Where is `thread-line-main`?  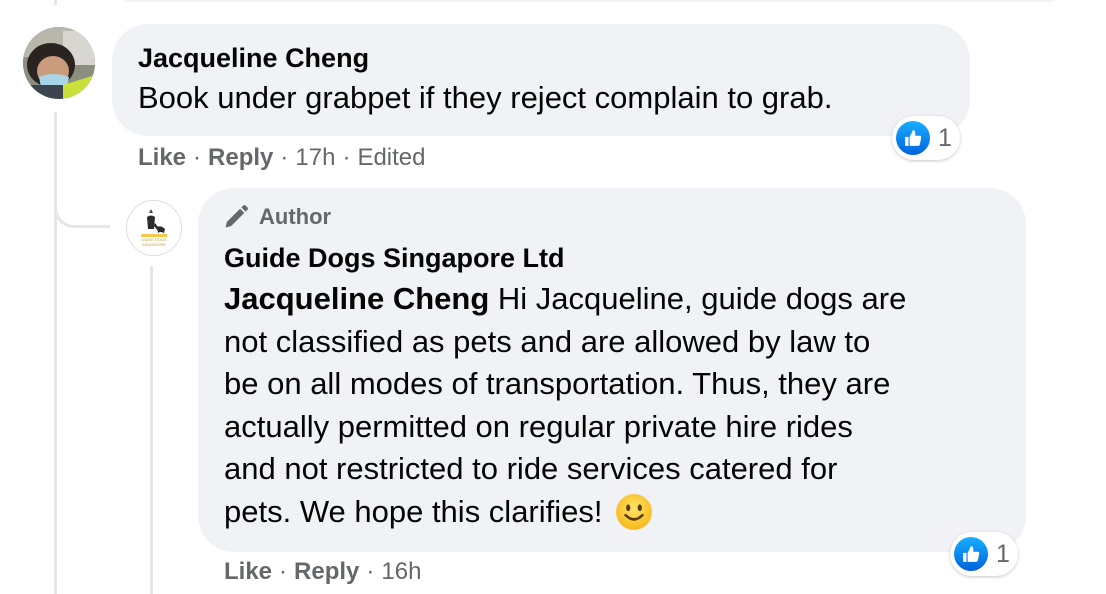
thread-line-main is located at coordinates (55, 353).